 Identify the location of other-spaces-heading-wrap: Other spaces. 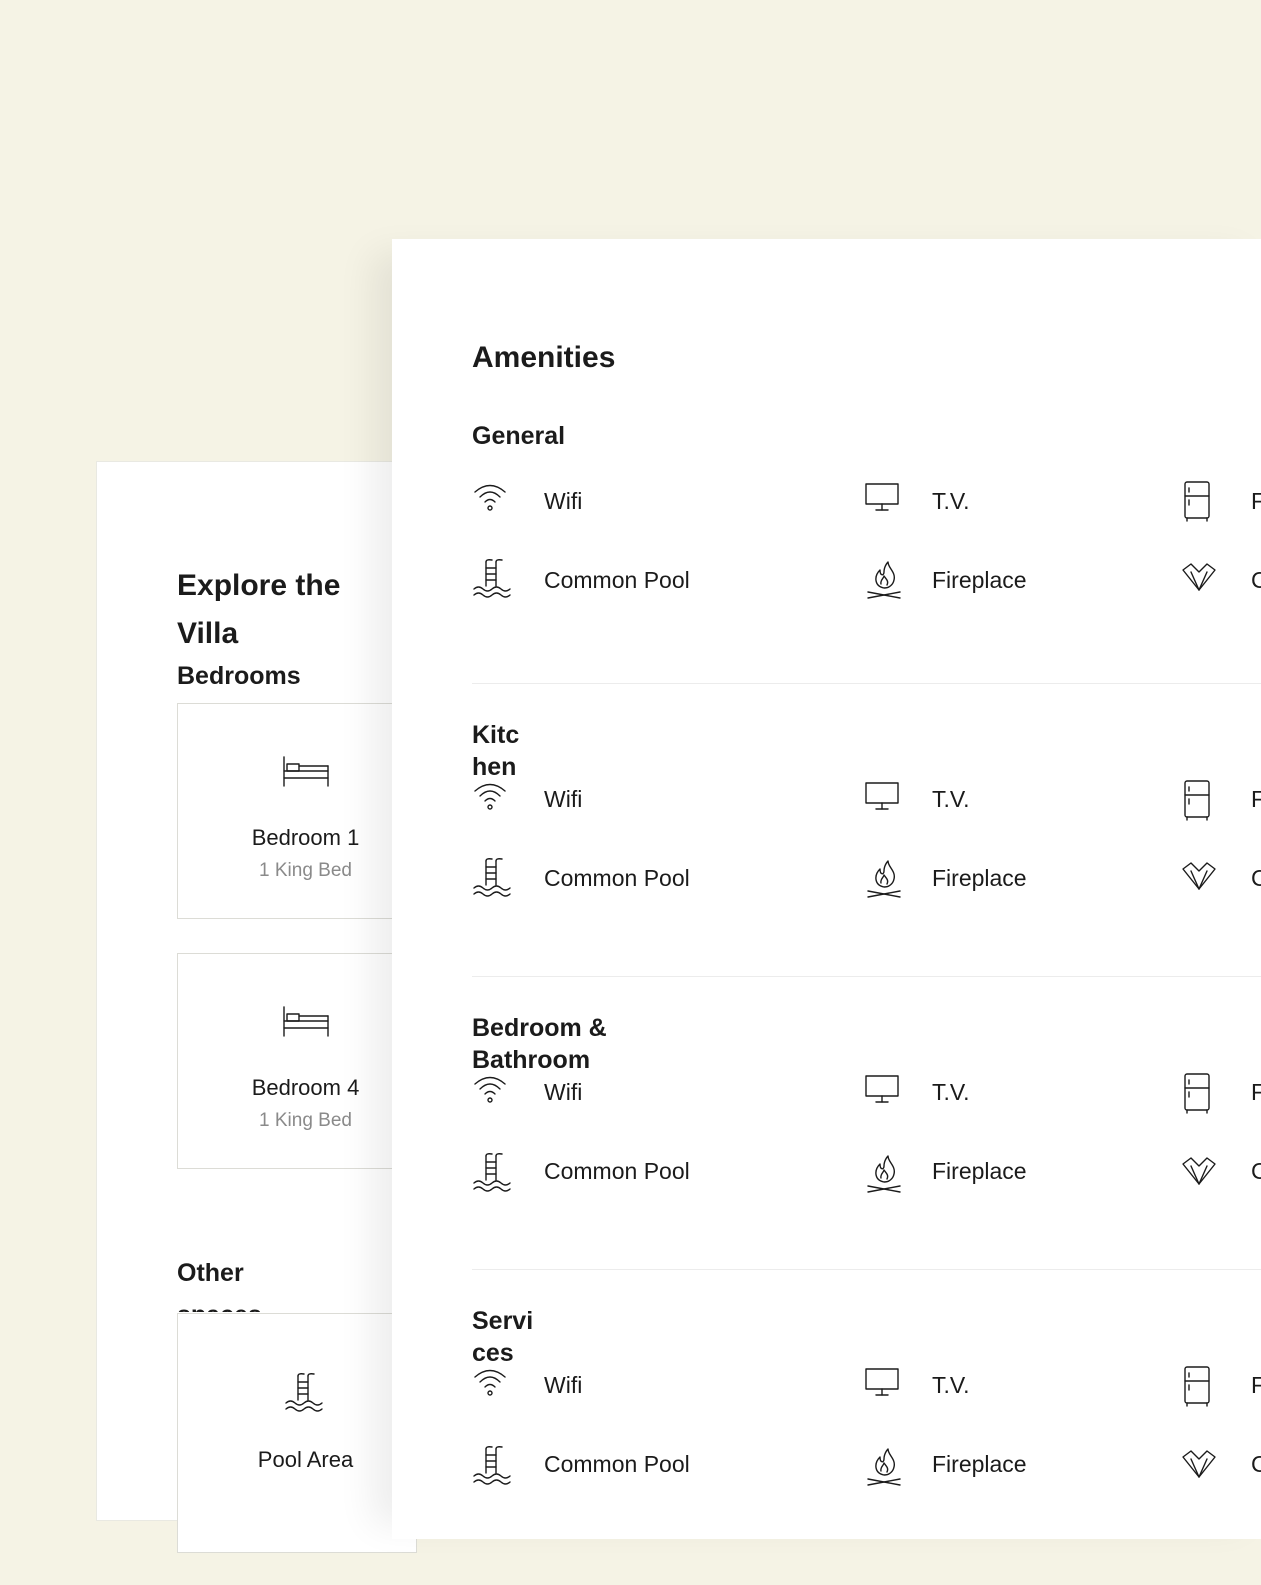
(237, 1282).